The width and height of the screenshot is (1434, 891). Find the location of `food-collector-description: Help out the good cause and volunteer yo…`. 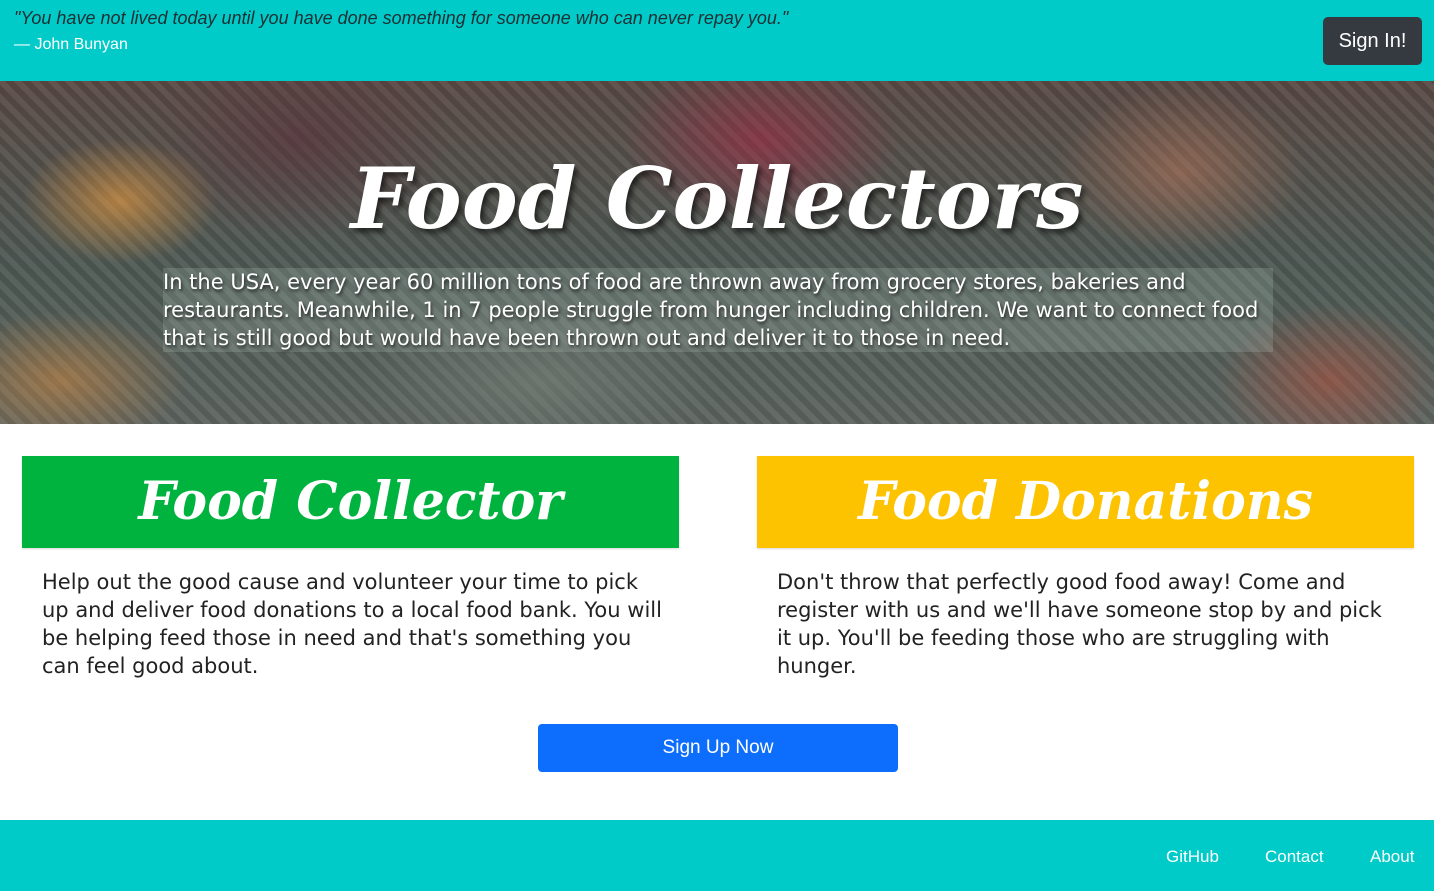

food-collector-description: Help out the good cause and volunteer yo… is located at coordinates (352, 624).